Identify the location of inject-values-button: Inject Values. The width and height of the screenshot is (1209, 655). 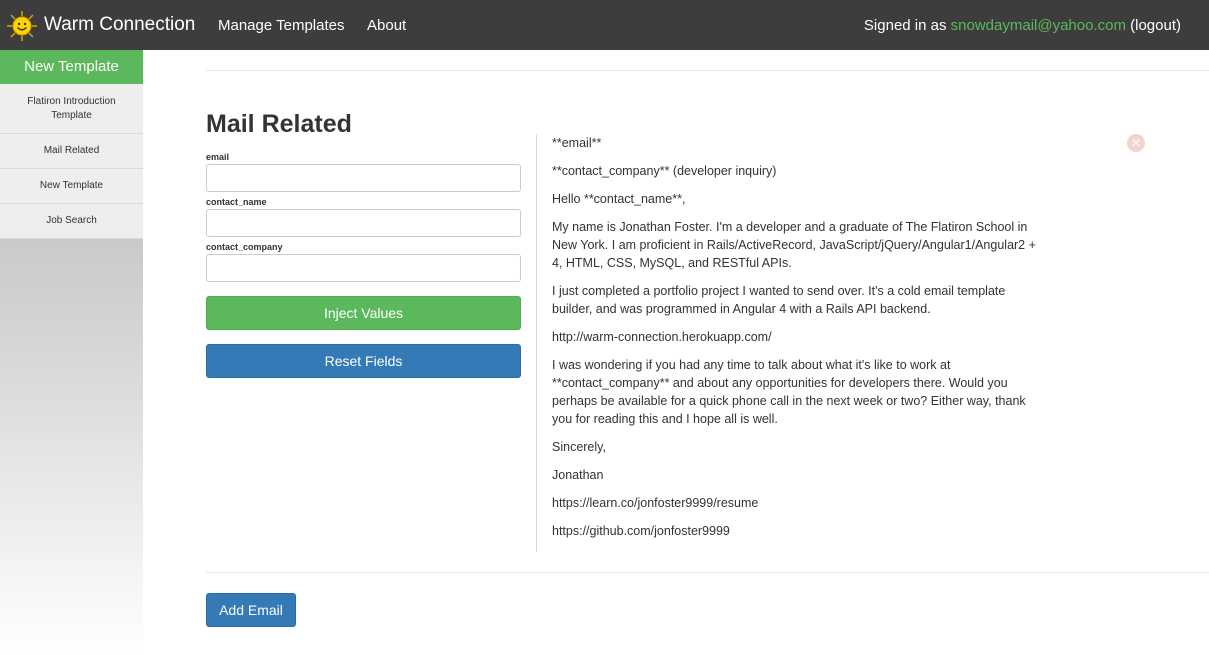
(363, 313).